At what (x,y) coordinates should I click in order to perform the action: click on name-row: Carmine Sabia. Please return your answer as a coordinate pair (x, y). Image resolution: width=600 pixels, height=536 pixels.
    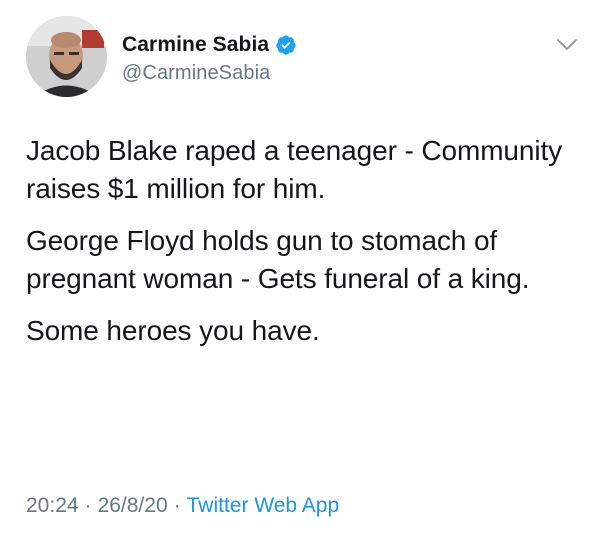
    Looking at the image, I should click on (209, 45).